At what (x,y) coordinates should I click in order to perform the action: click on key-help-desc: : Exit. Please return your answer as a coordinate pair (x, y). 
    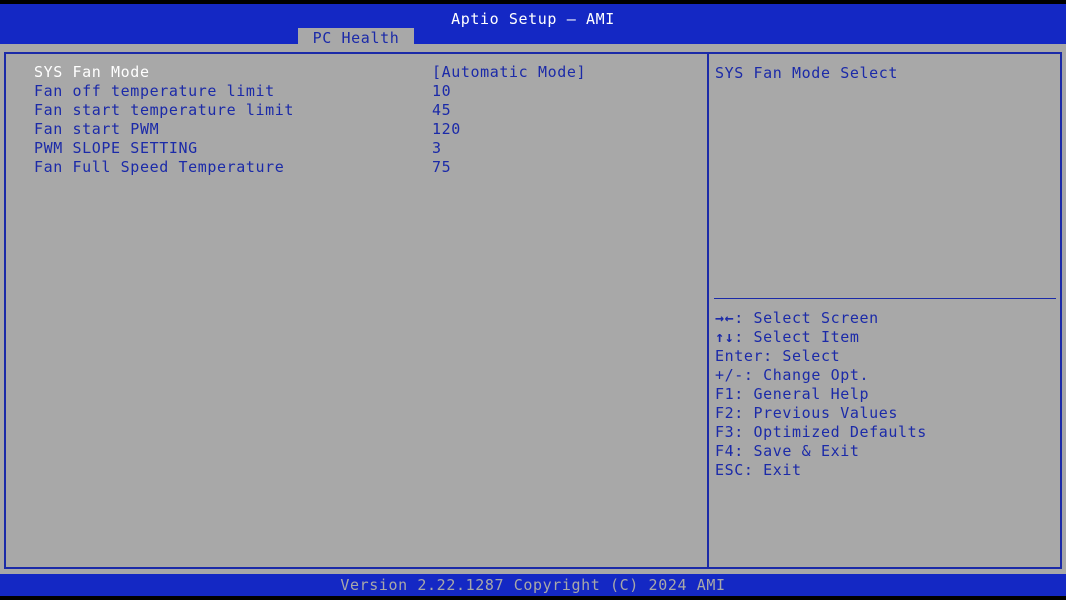
    Looking at the image, I should click on (772, 470).